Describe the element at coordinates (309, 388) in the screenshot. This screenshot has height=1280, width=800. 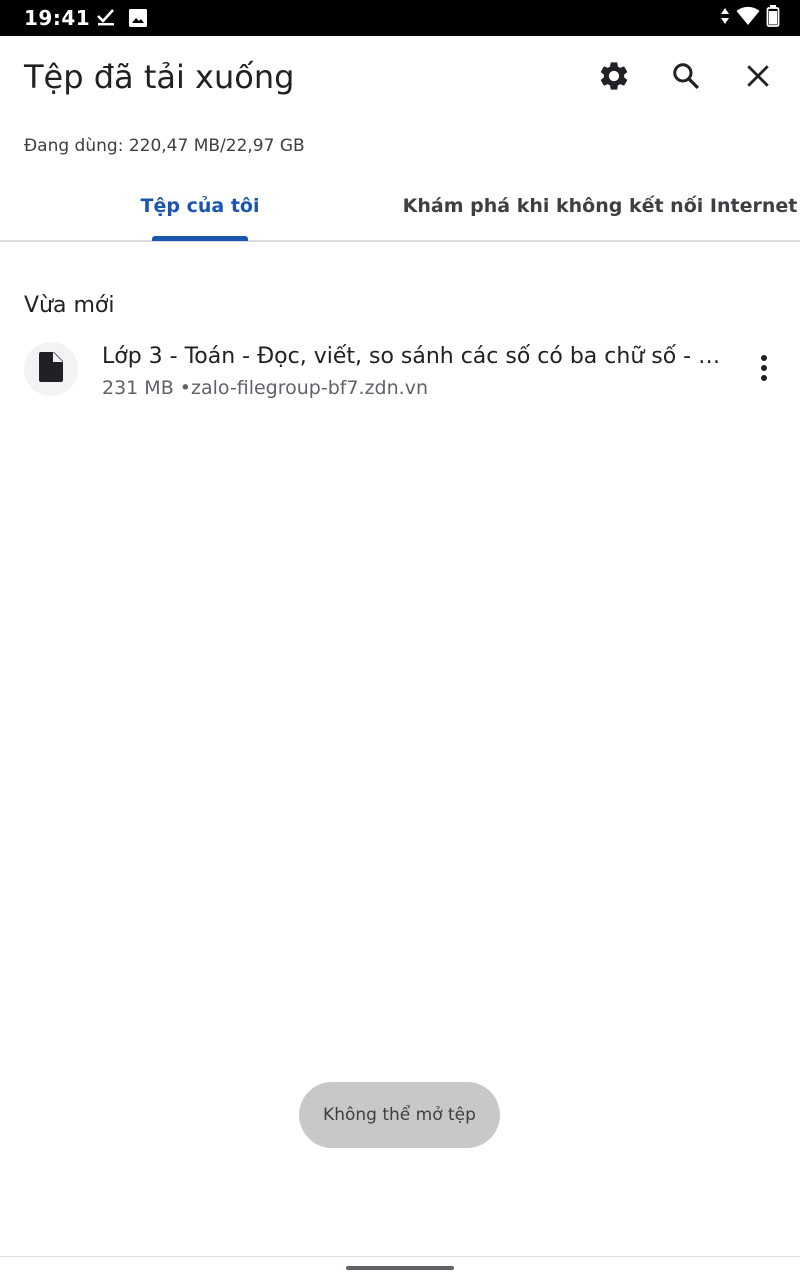
I see `file-source: zalo-filegroup-bf7.zdn.vn` at that location.